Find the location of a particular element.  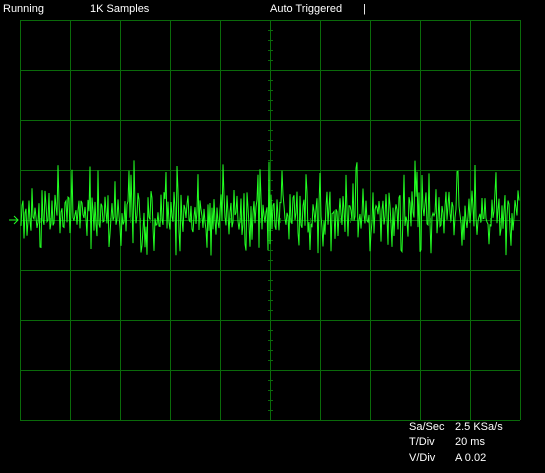

sample-rate-value: 2.5 KSa/s is located at coordinates (479, 427).